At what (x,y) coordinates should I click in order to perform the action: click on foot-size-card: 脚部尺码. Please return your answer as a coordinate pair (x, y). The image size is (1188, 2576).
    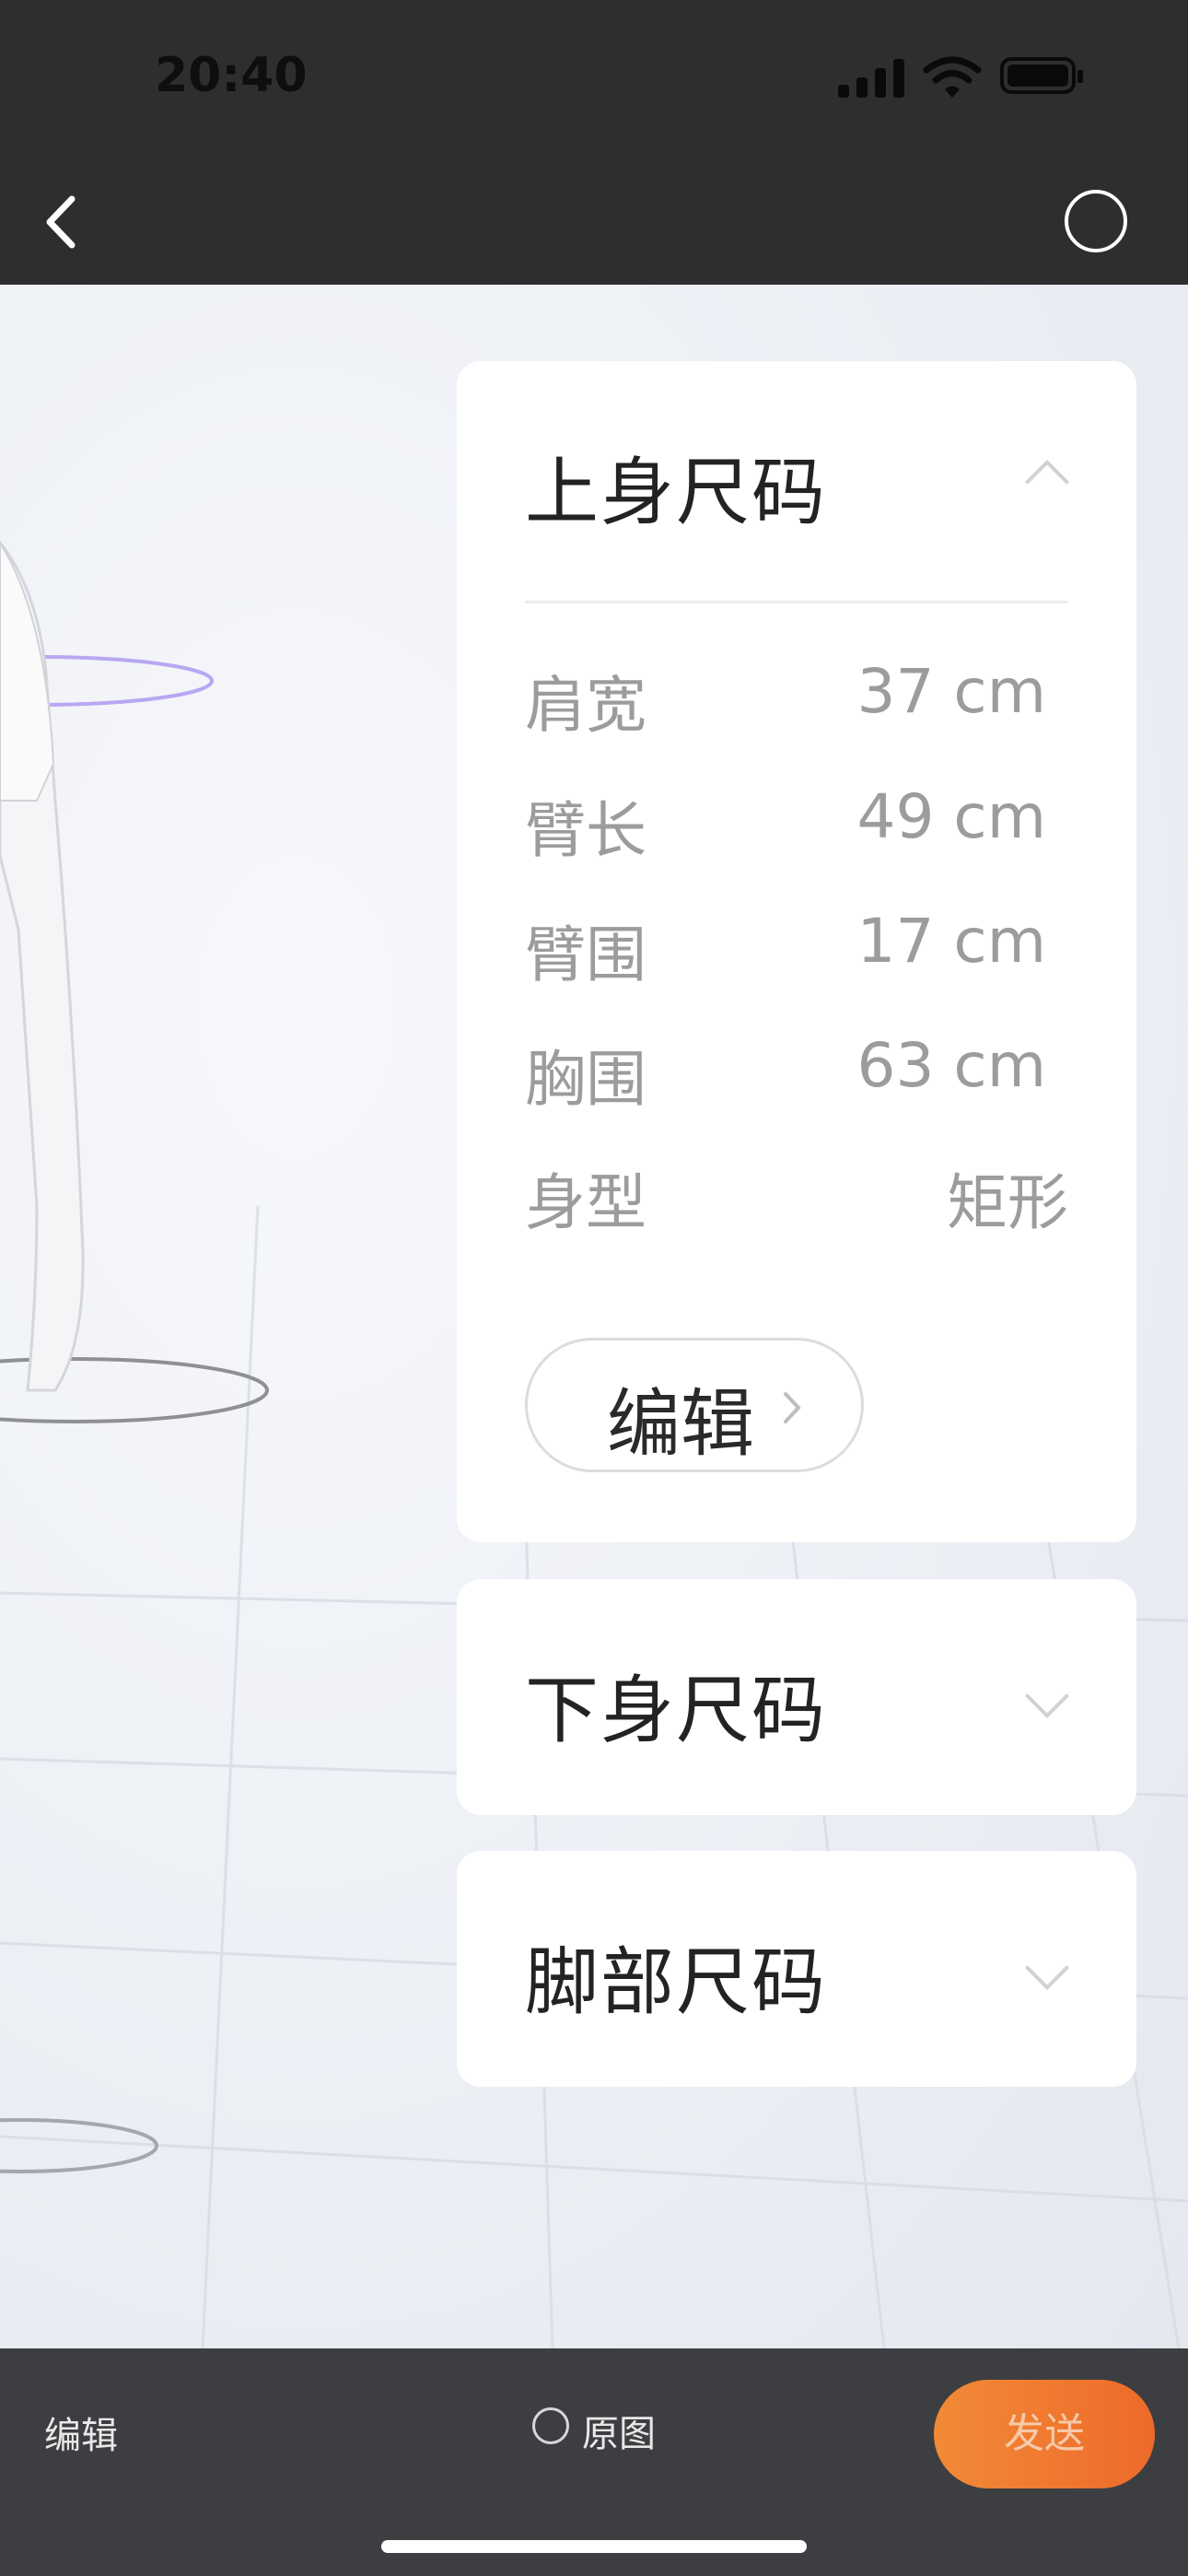
    Looking at the image, I should click on (796, 1969).